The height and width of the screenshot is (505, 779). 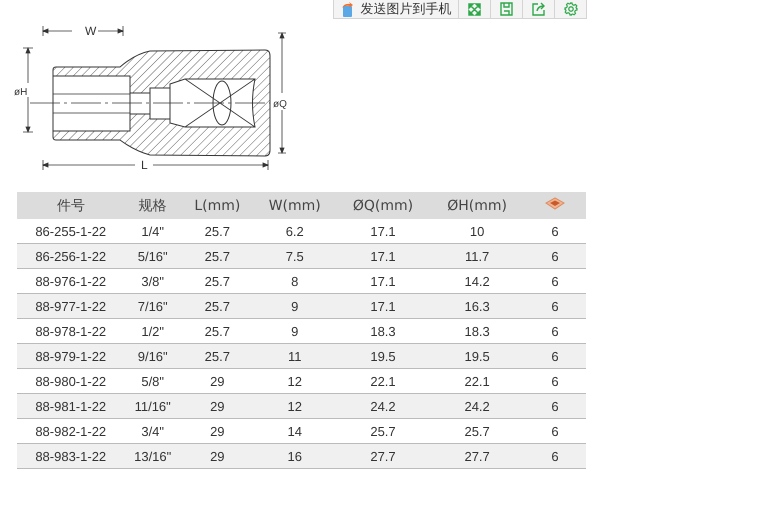 I want to click on table-cell: 88-981-1-22, so click(x=70, y=406).